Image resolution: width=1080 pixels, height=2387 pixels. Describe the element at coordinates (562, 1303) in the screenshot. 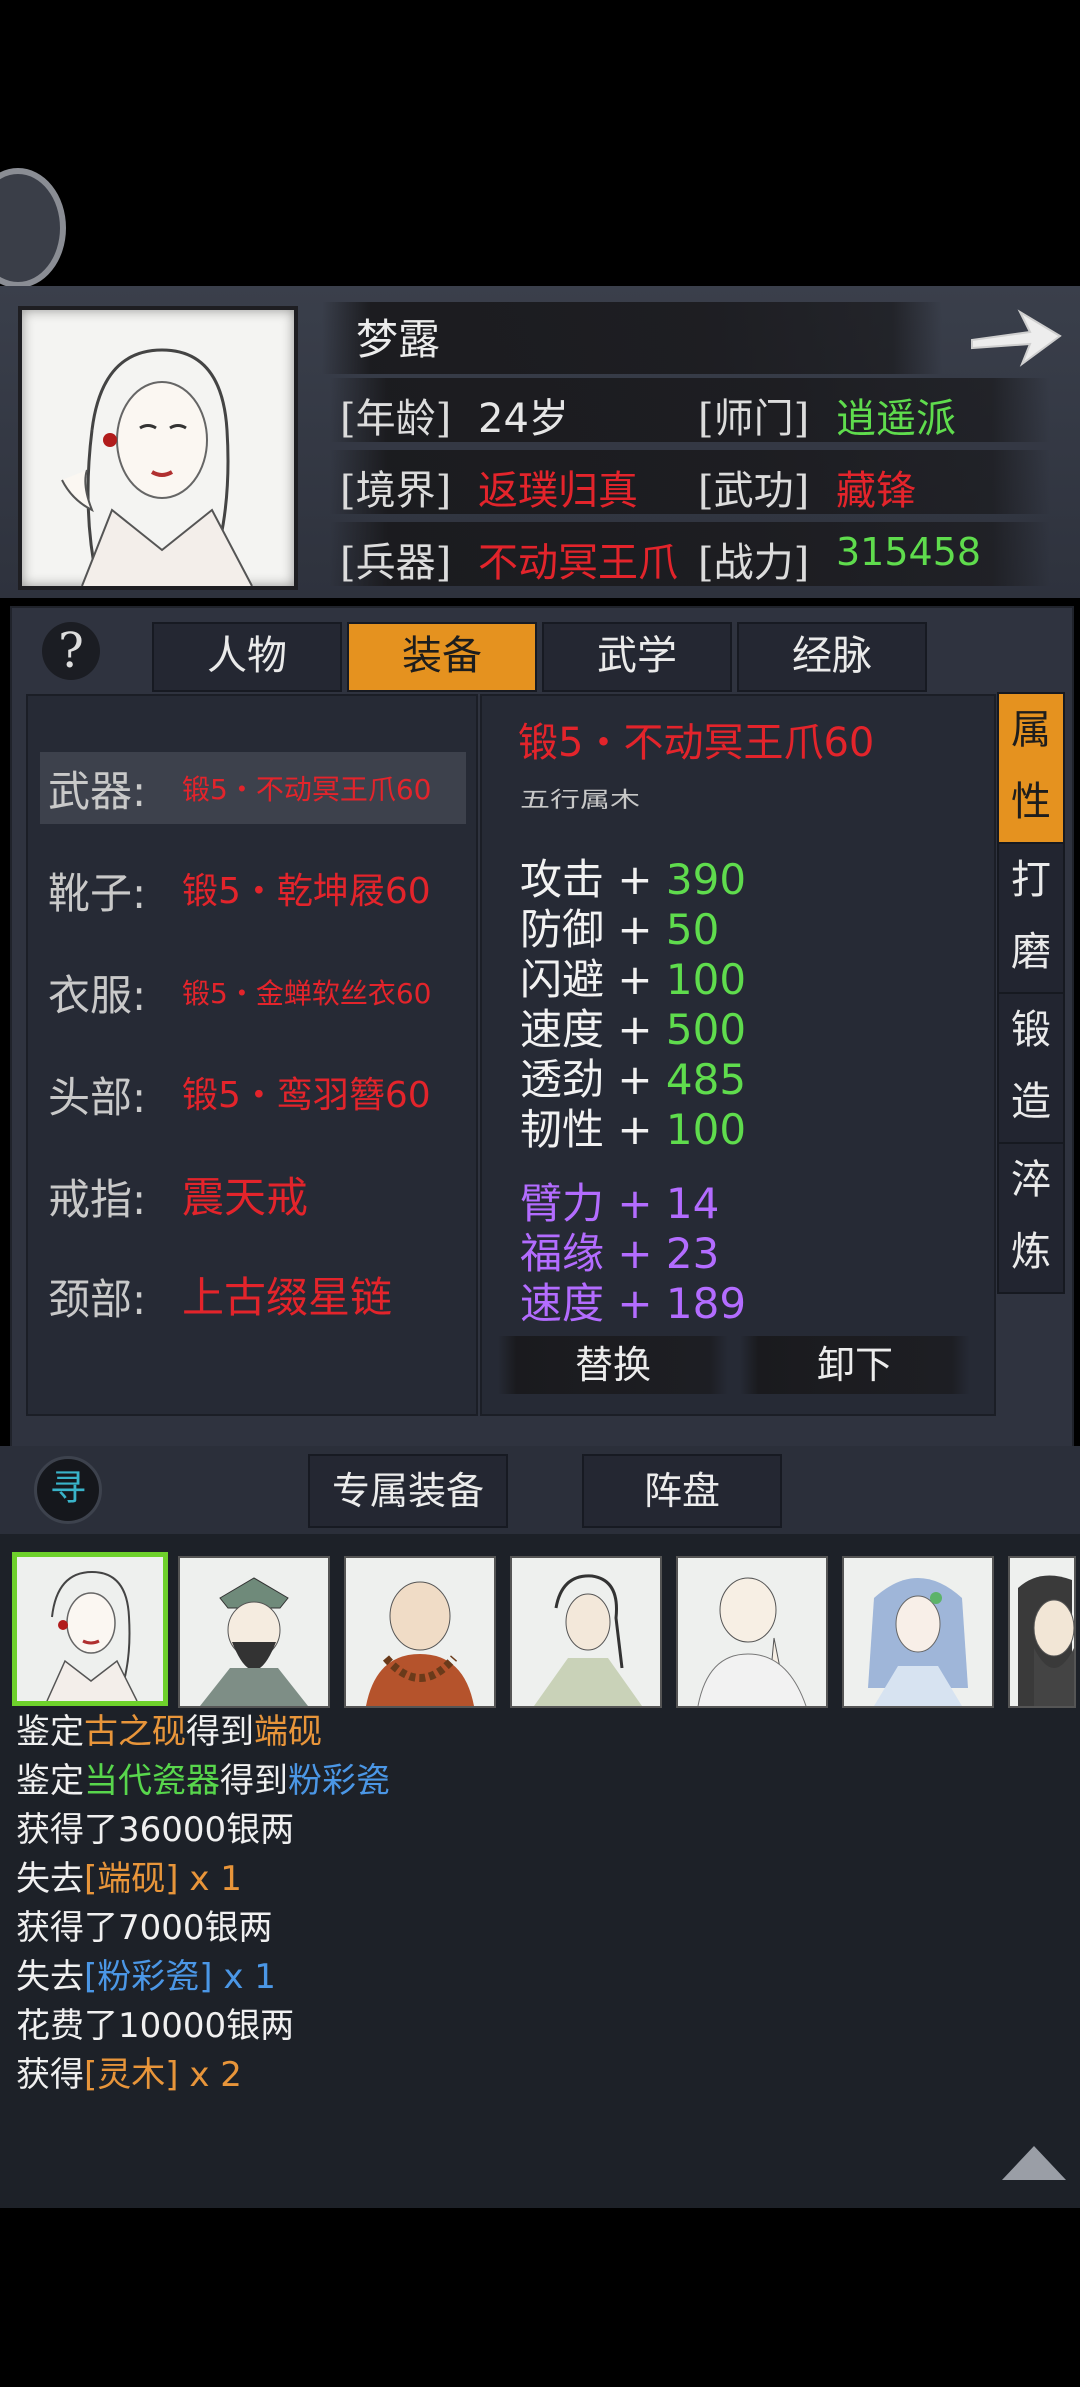

I see `bonus-speed-name: 速度` at that location.